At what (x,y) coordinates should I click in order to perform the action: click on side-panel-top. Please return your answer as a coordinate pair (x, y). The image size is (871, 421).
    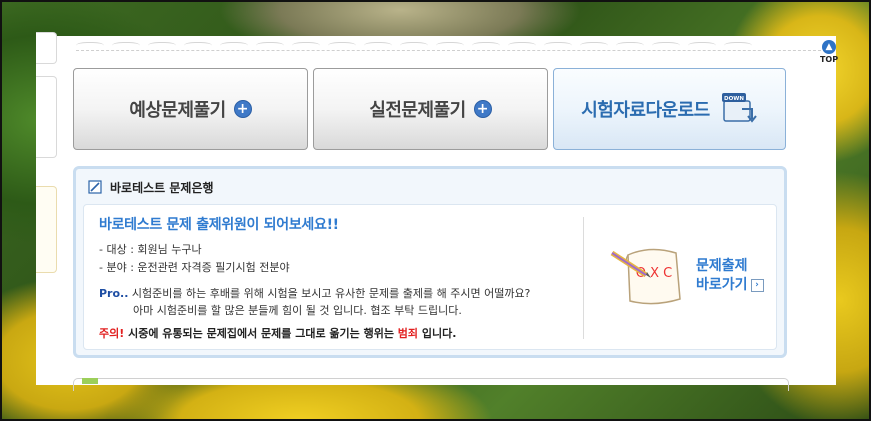
    Looking at the image, I should click on (46, 48).